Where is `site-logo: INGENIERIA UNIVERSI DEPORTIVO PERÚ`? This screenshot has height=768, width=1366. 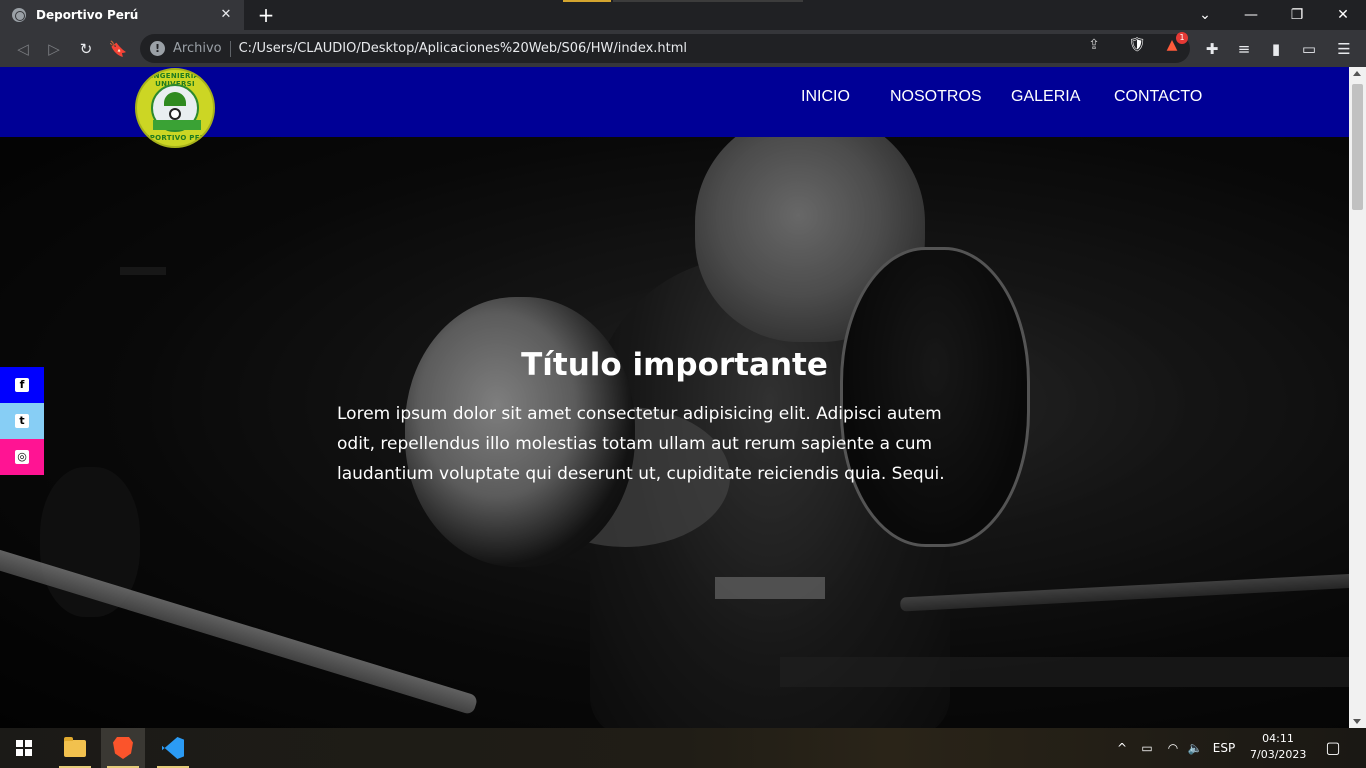
site-logo: INGENIERIA UNIVERSI DEPORTIVO PERÚ is located at coordinates (175, 108).